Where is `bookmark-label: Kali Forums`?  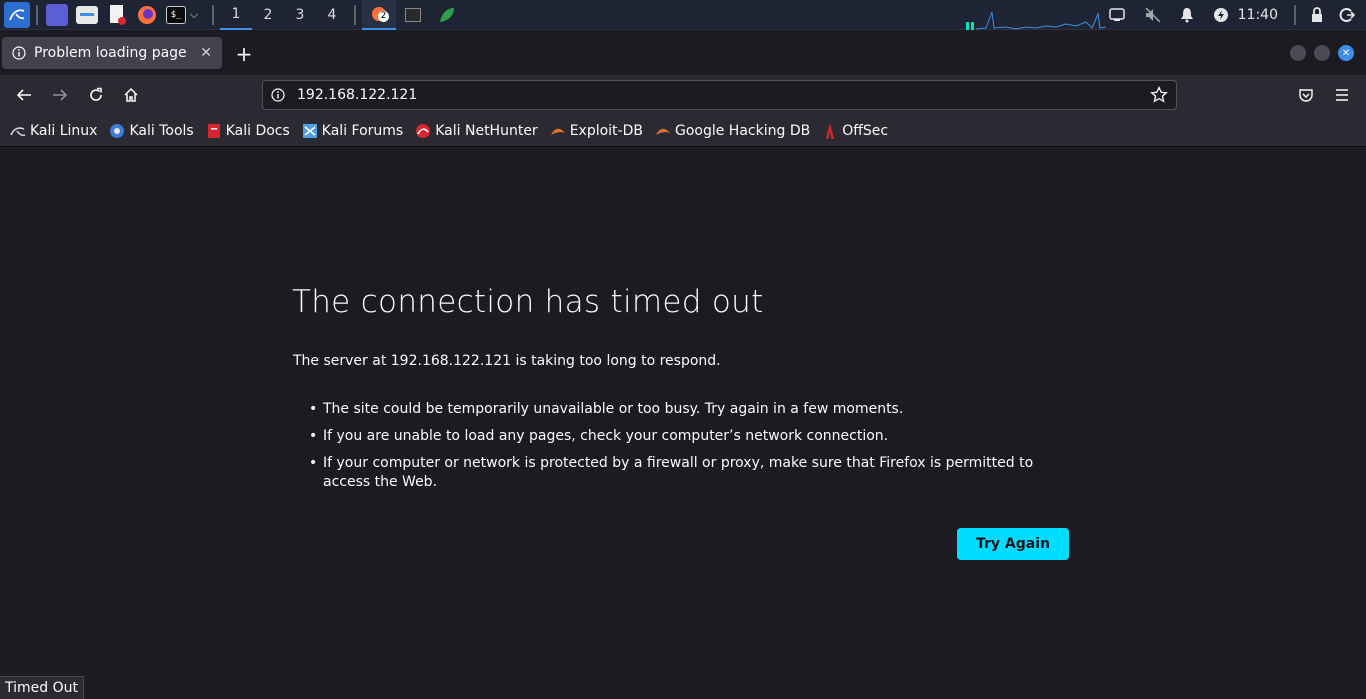 bookmark-label: Kali Forums is located at coordinates (362, 130).